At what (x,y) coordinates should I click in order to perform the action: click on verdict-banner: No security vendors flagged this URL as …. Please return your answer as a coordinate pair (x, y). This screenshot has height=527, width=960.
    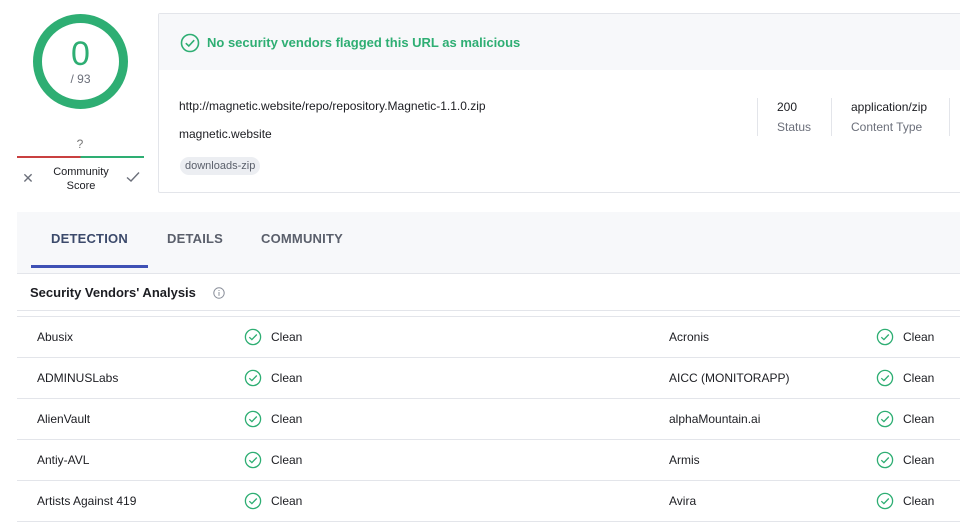
    Looking at the image, I should click on (559, 42).